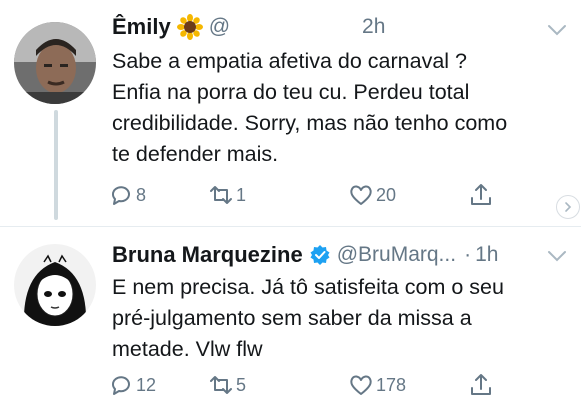 Image resolution: width=581 pixels, height=416 pixels. I want to click on scroll-right-button, so click(568, 207).